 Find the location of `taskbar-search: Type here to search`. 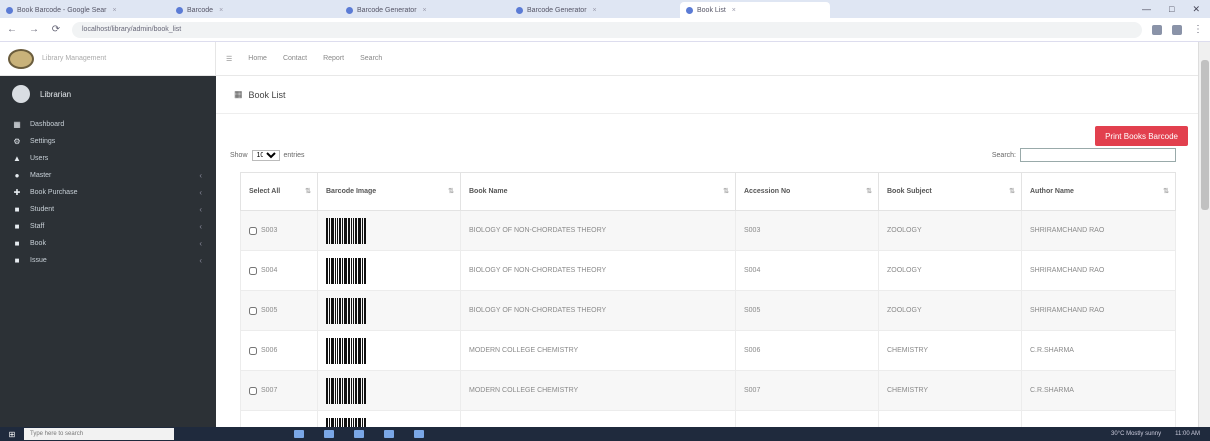

taskbar-search: Type here to search is located at coordinates (99, 434).